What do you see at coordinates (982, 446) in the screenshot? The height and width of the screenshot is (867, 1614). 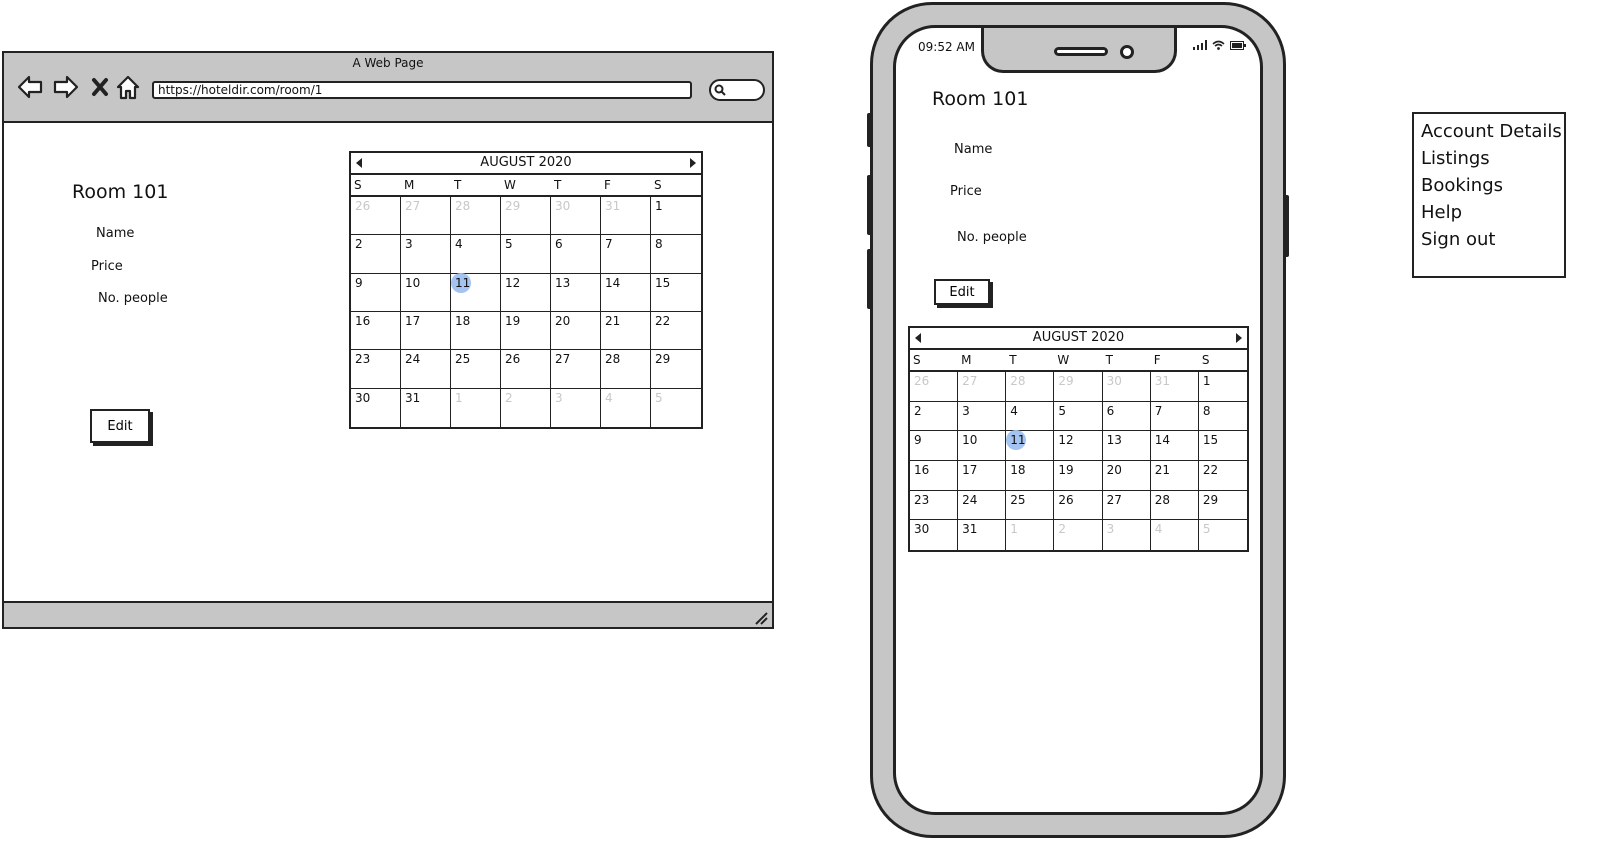 I see `calendar-day: 10` at bounding box center [982, 446].